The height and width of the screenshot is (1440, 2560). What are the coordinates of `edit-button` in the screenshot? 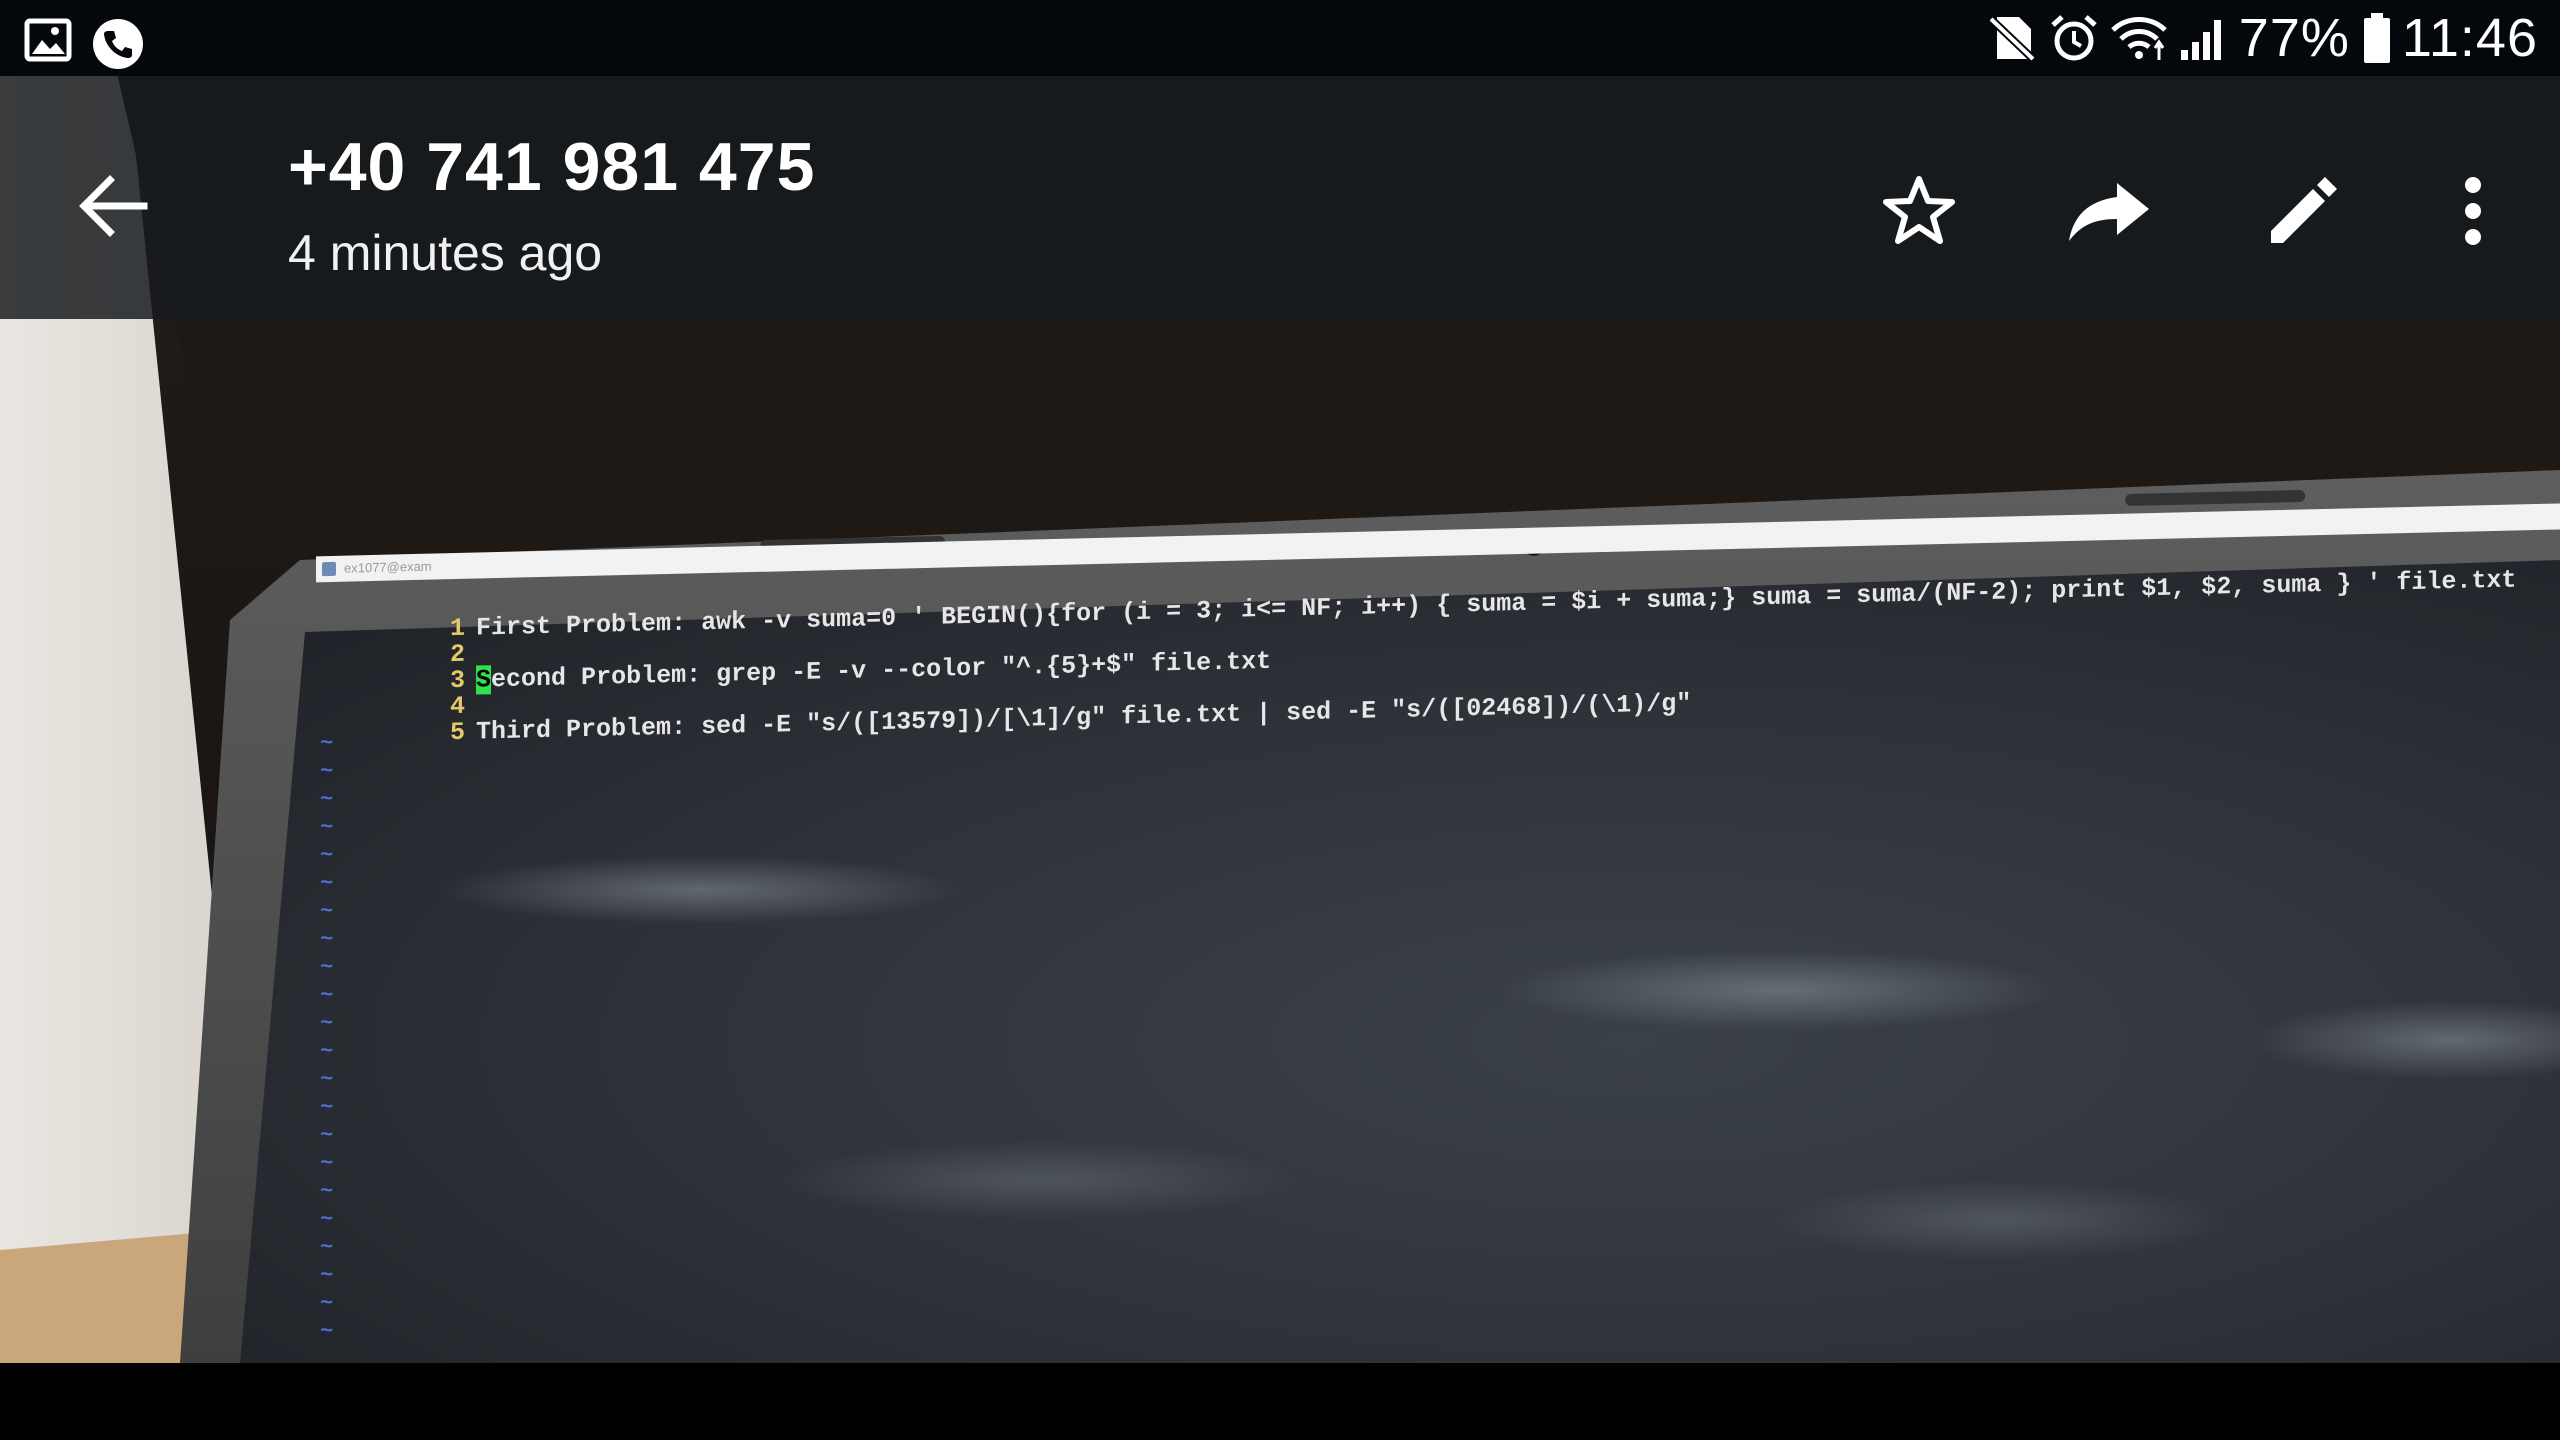 It's located at (2303, 211).